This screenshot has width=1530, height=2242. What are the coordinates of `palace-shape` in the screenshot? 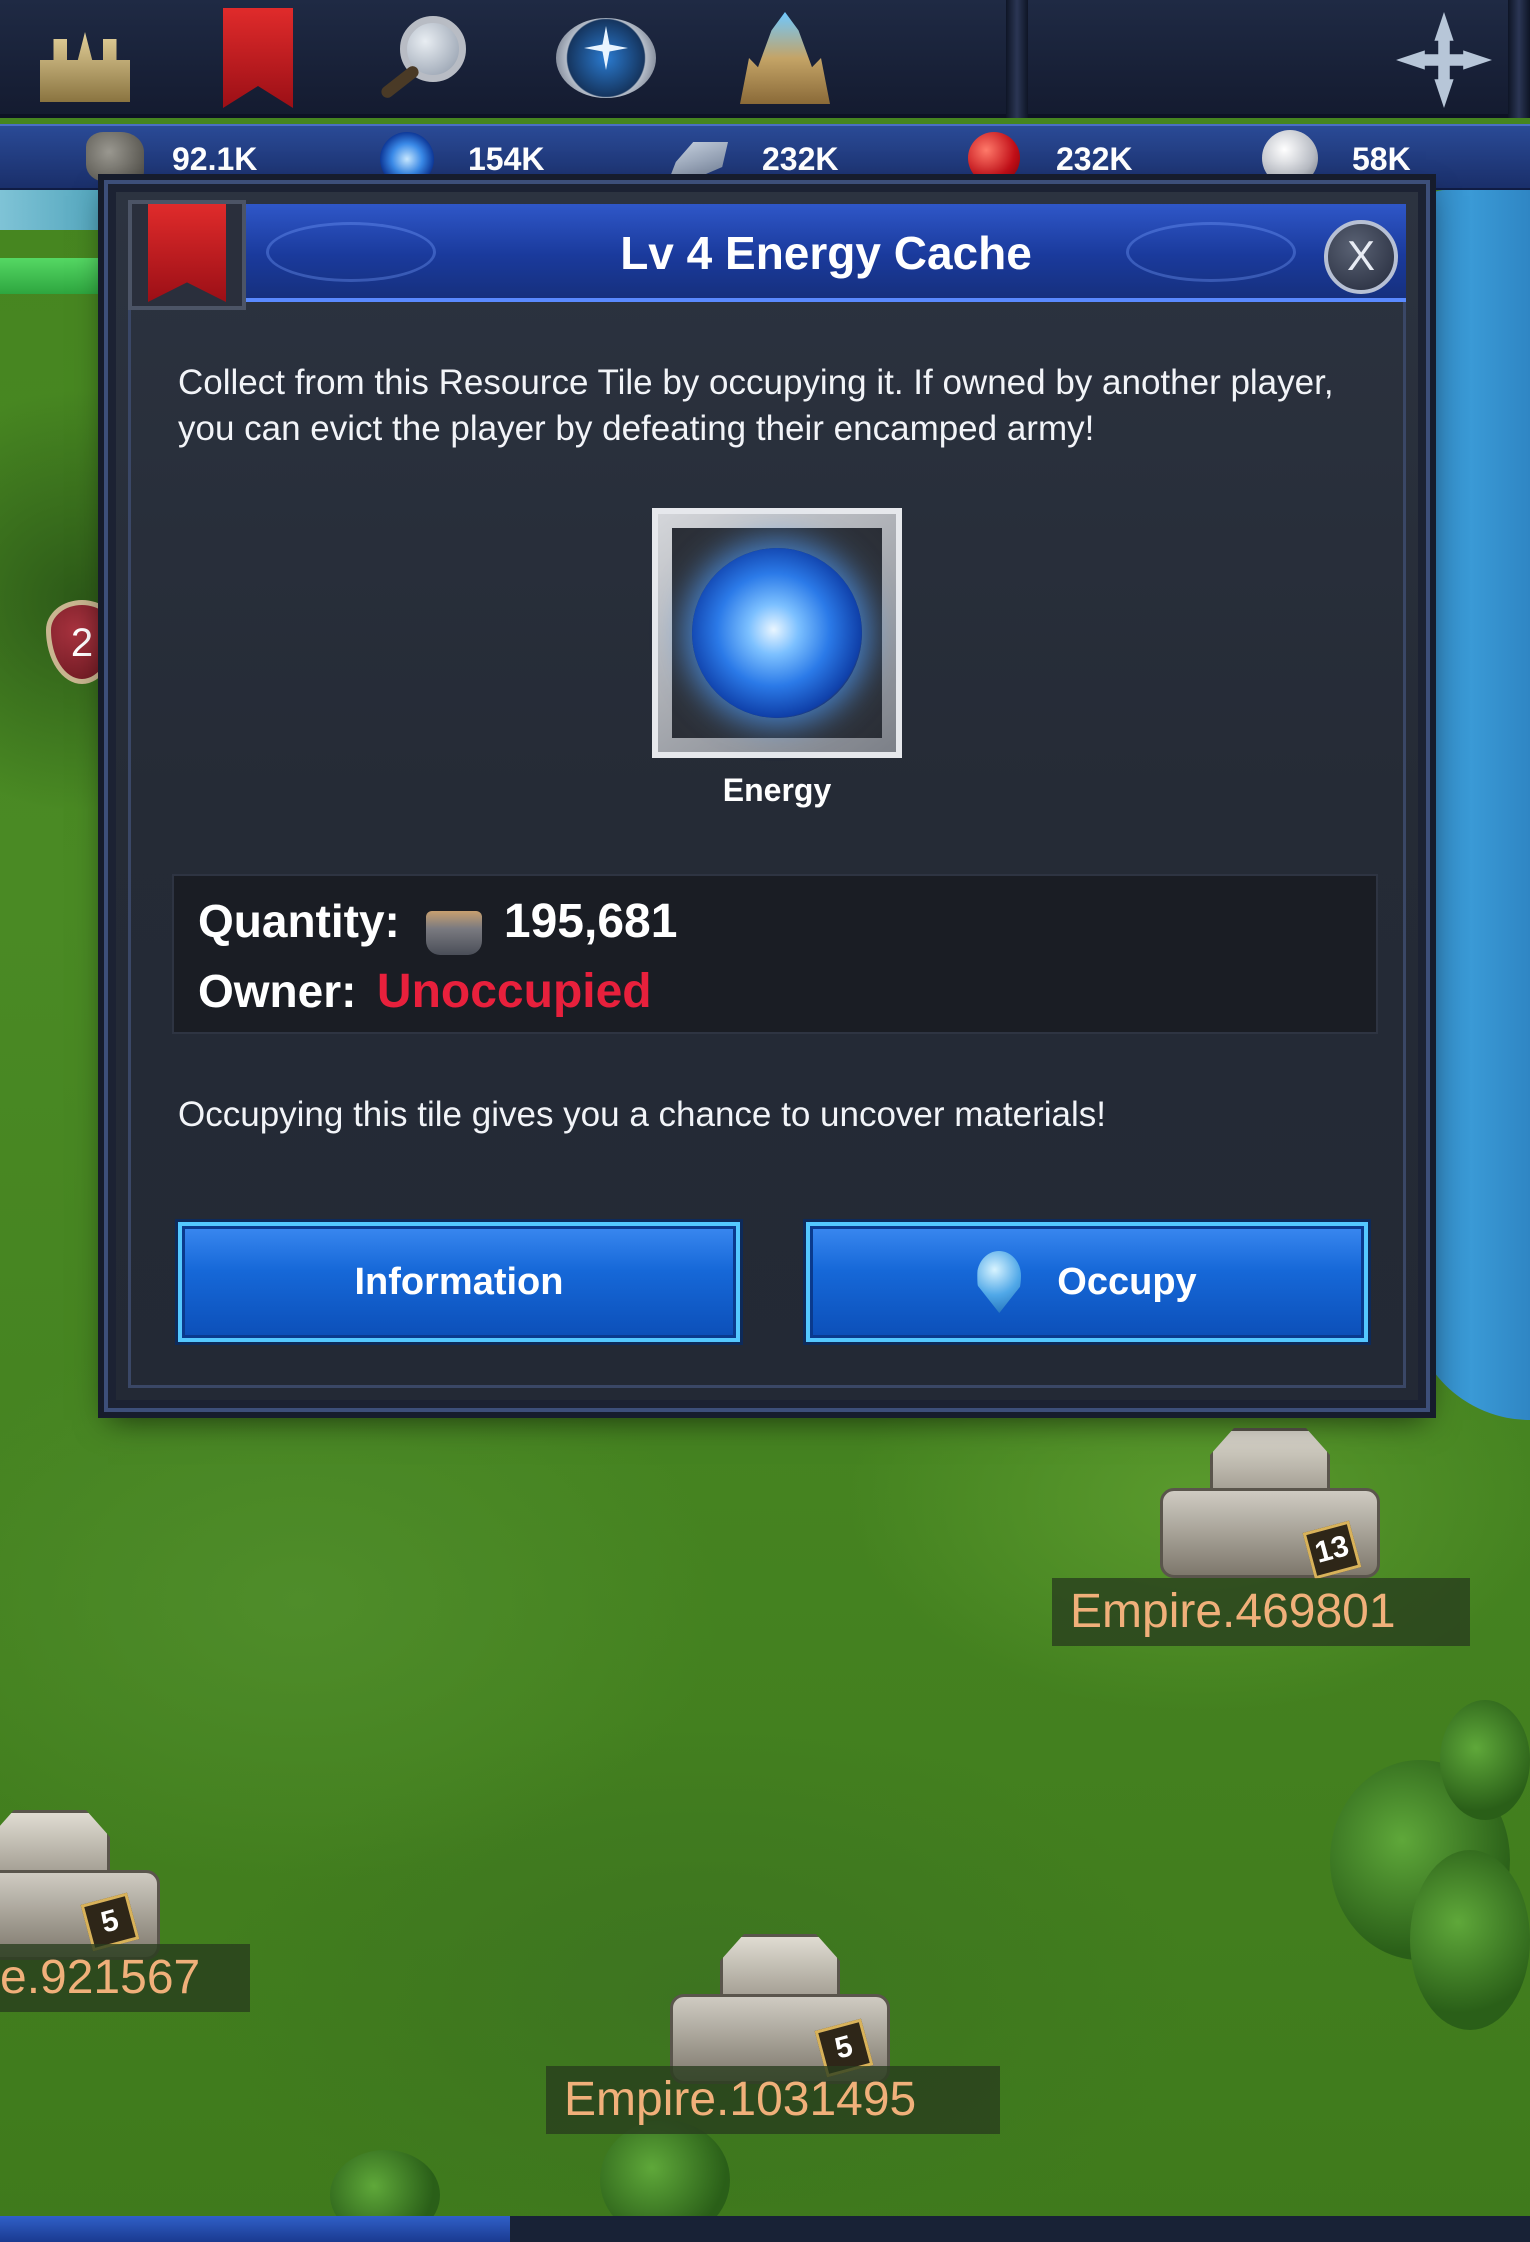 It's located at (785, 58).